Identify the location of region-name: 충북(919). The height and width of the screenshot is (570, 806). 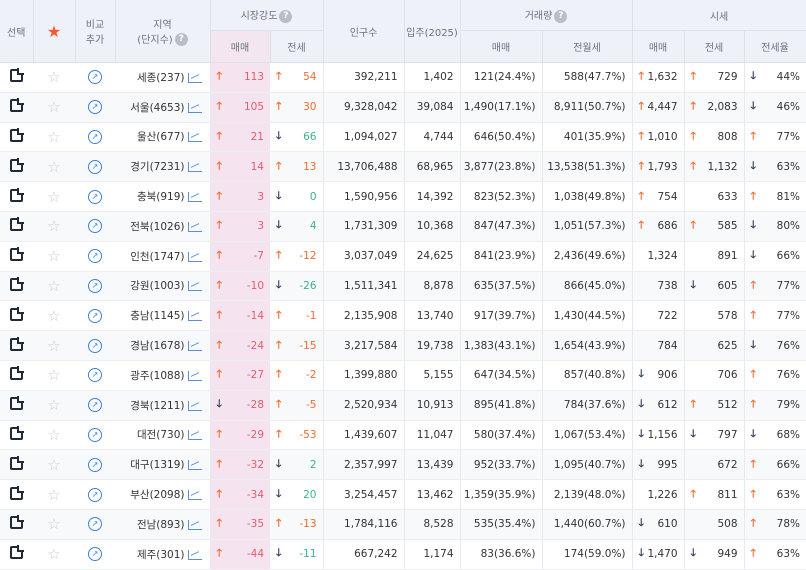
(161, 197).